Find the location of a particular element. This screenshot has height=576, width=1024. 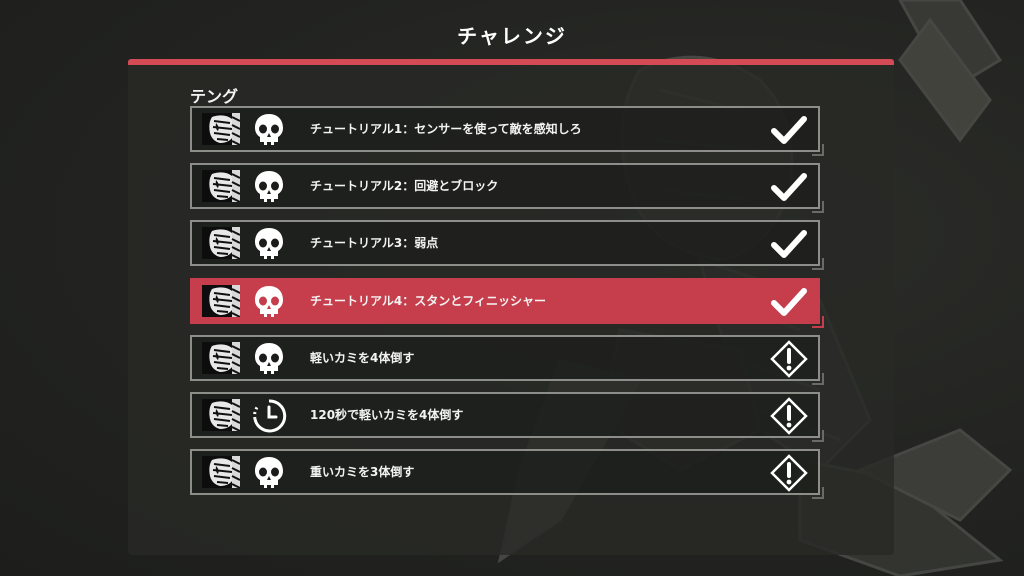

screen-title: チャレンジ is located at coordinates (512, 36).